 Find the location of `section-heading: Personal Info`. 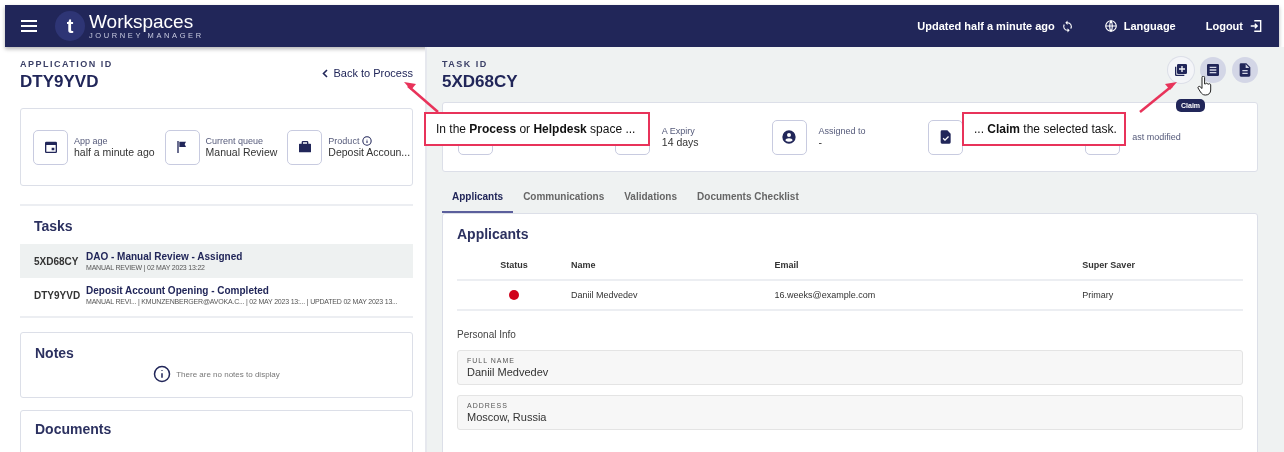

section-heading: Personal Info is located at coordinates (487, 334).